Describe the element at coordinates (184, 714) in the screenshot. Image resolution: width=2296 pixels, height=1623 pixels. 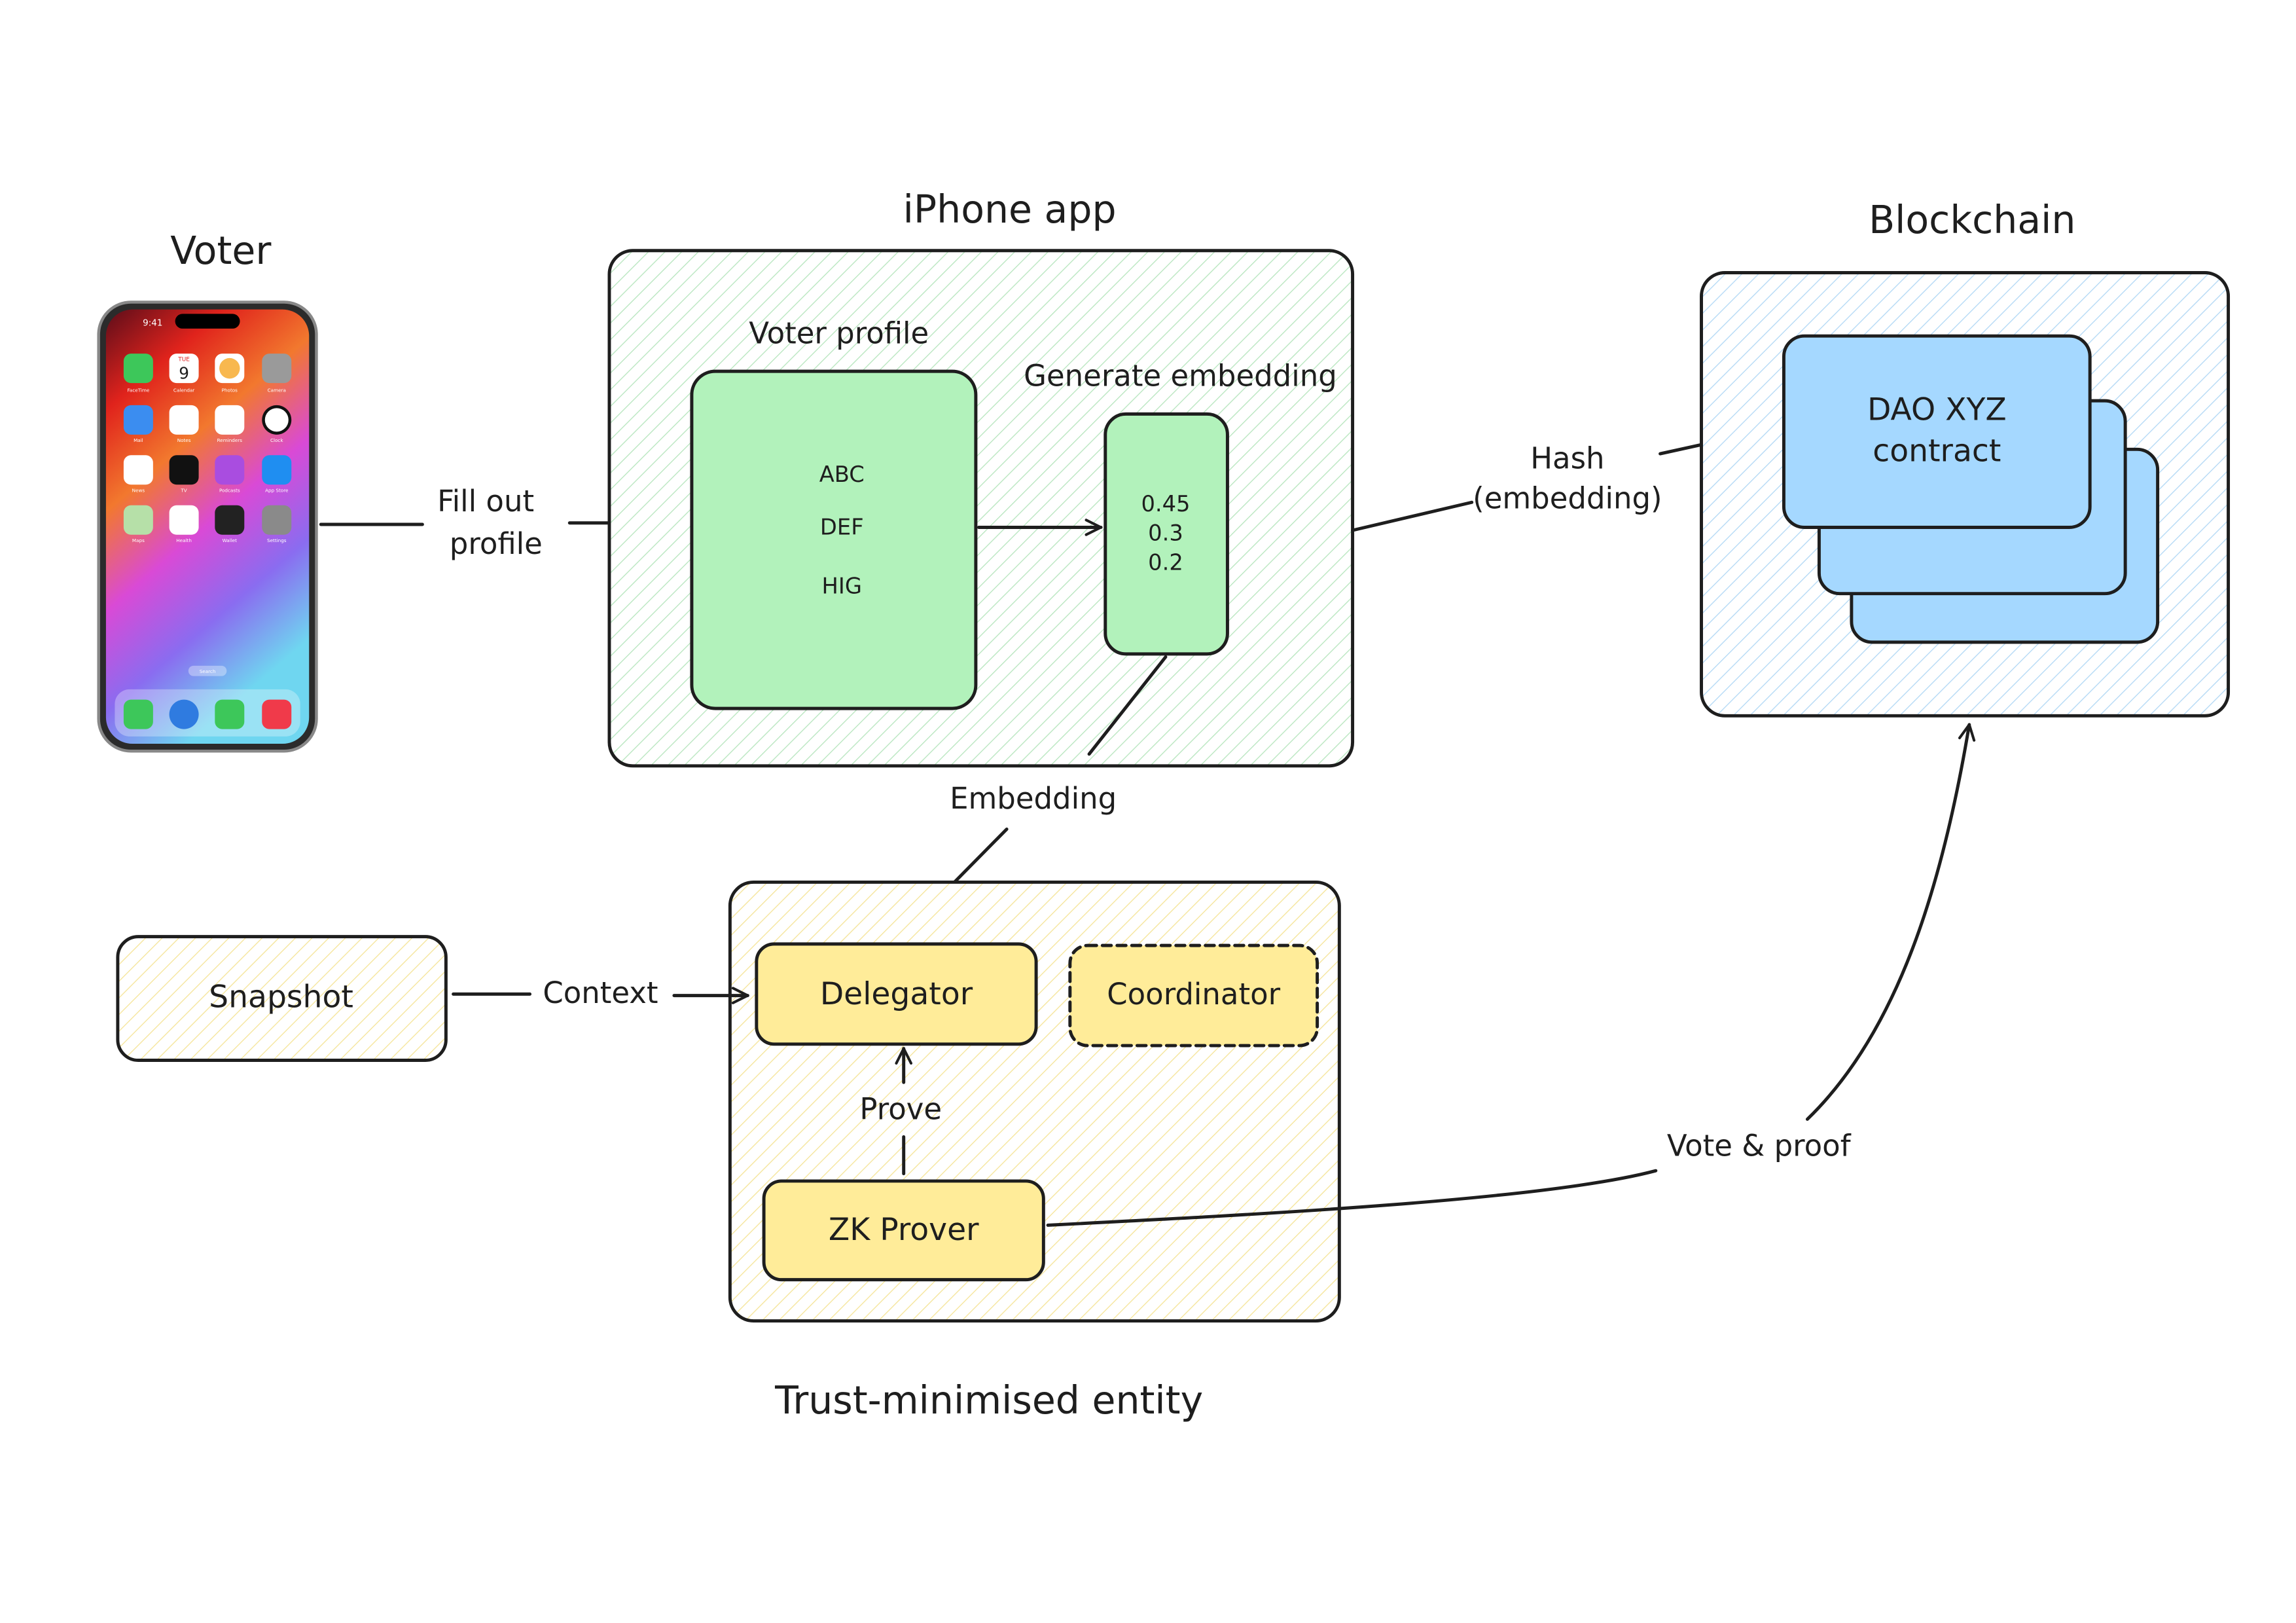
I see `safari-icon` at that location.